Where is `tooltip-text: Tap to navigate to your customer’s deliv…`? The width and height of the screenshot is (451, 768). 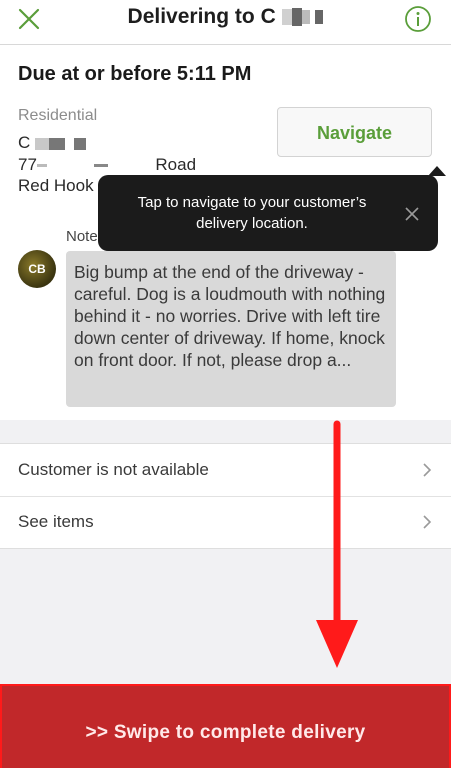 tooltip-text: Tap to navigate to your customer’s deliv… is located at coordinates (252, 213).